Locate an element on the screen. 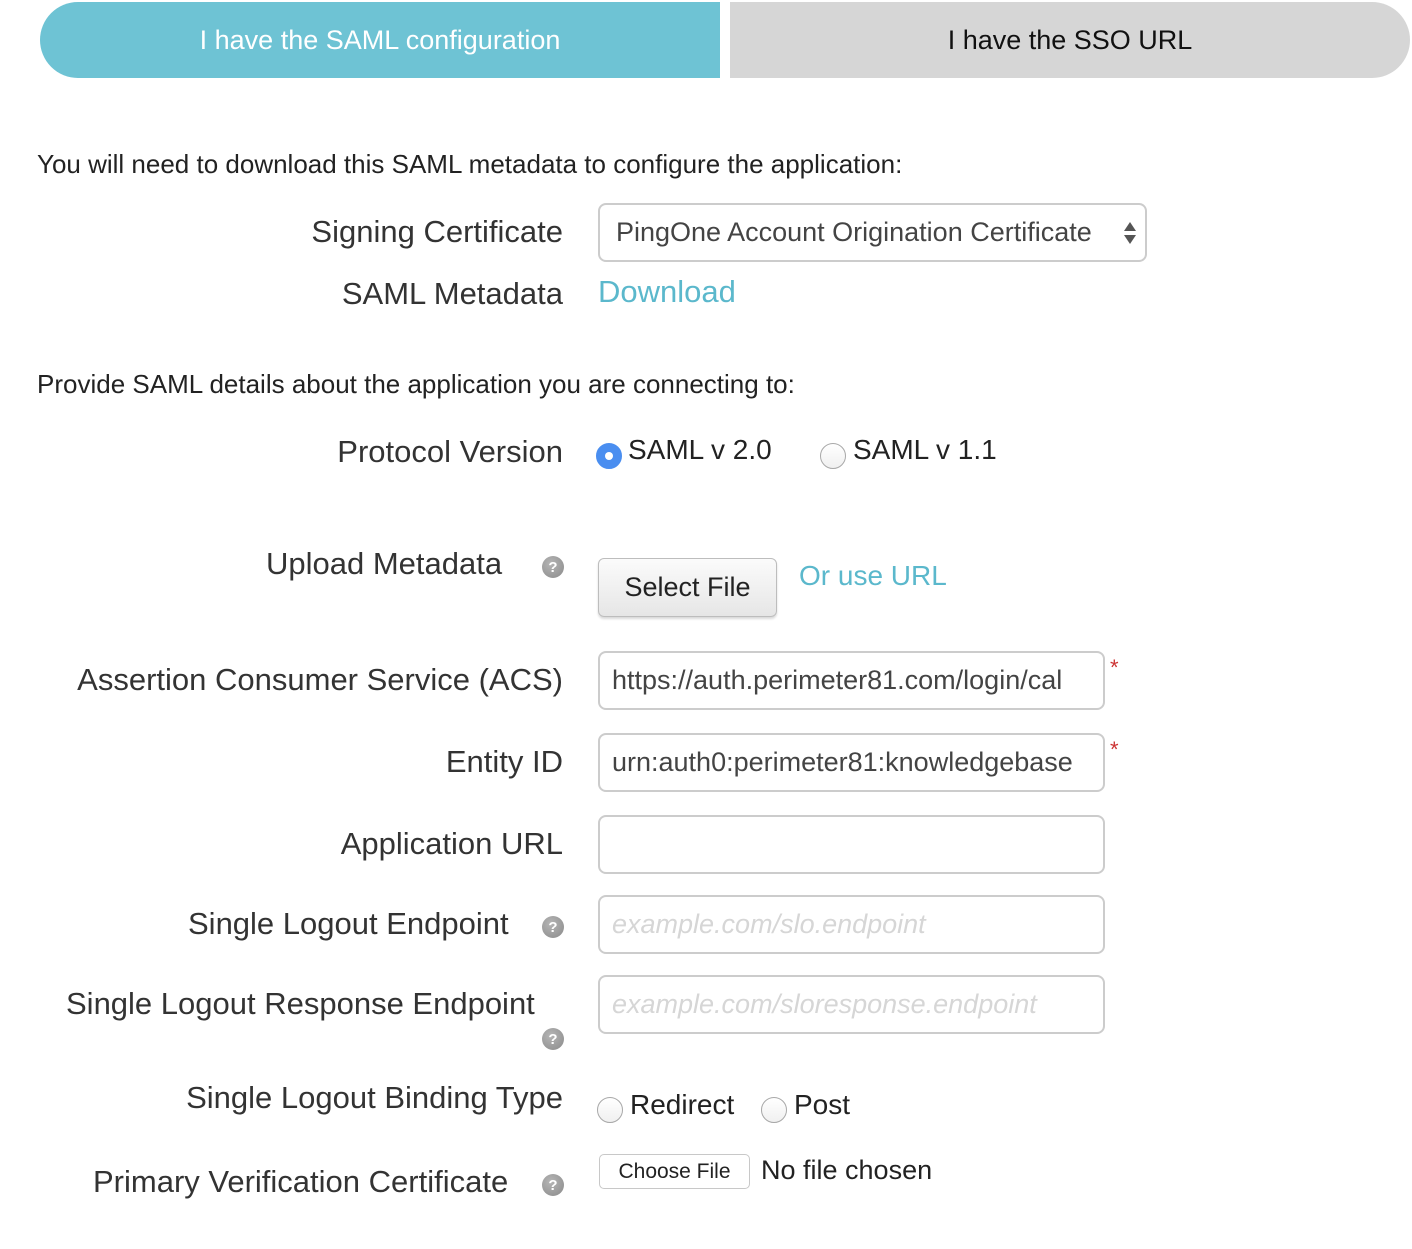 The height and width of the screenshot is (1249, 1412). radio-redirect is located at coordinates (610, 1110).